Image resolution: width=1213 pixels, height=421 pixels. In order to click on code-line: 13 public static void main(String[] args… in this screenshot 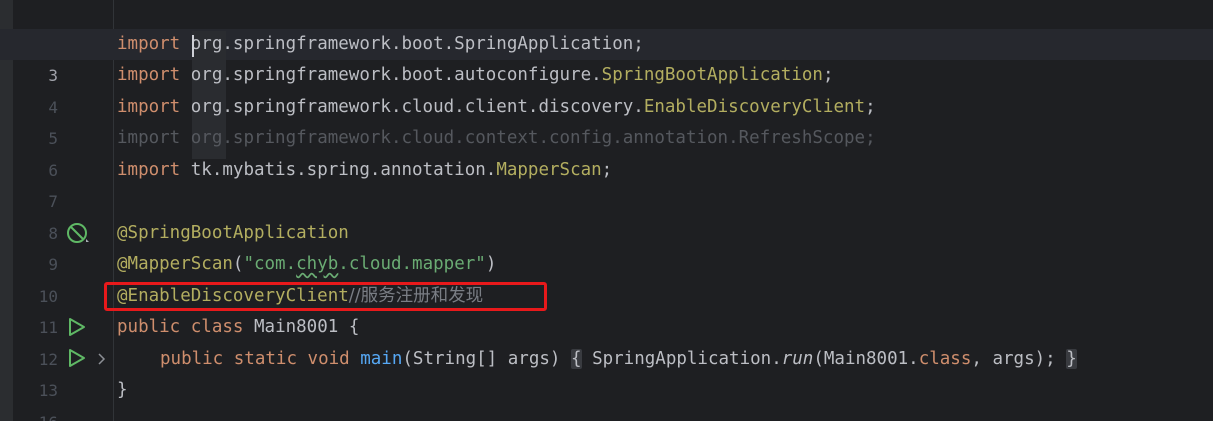, I will do `click(606, 372)`.